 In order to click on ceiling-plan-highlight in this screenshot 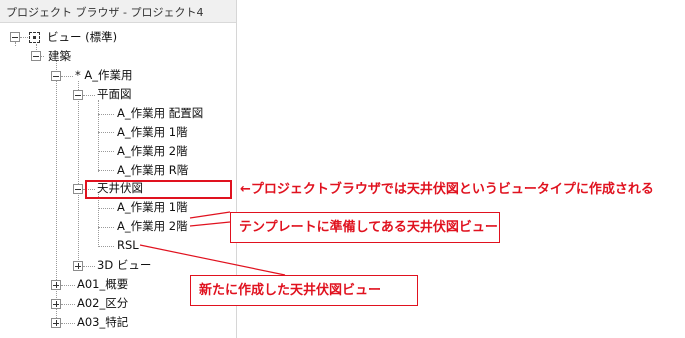, I will do `click(158, 189)`.